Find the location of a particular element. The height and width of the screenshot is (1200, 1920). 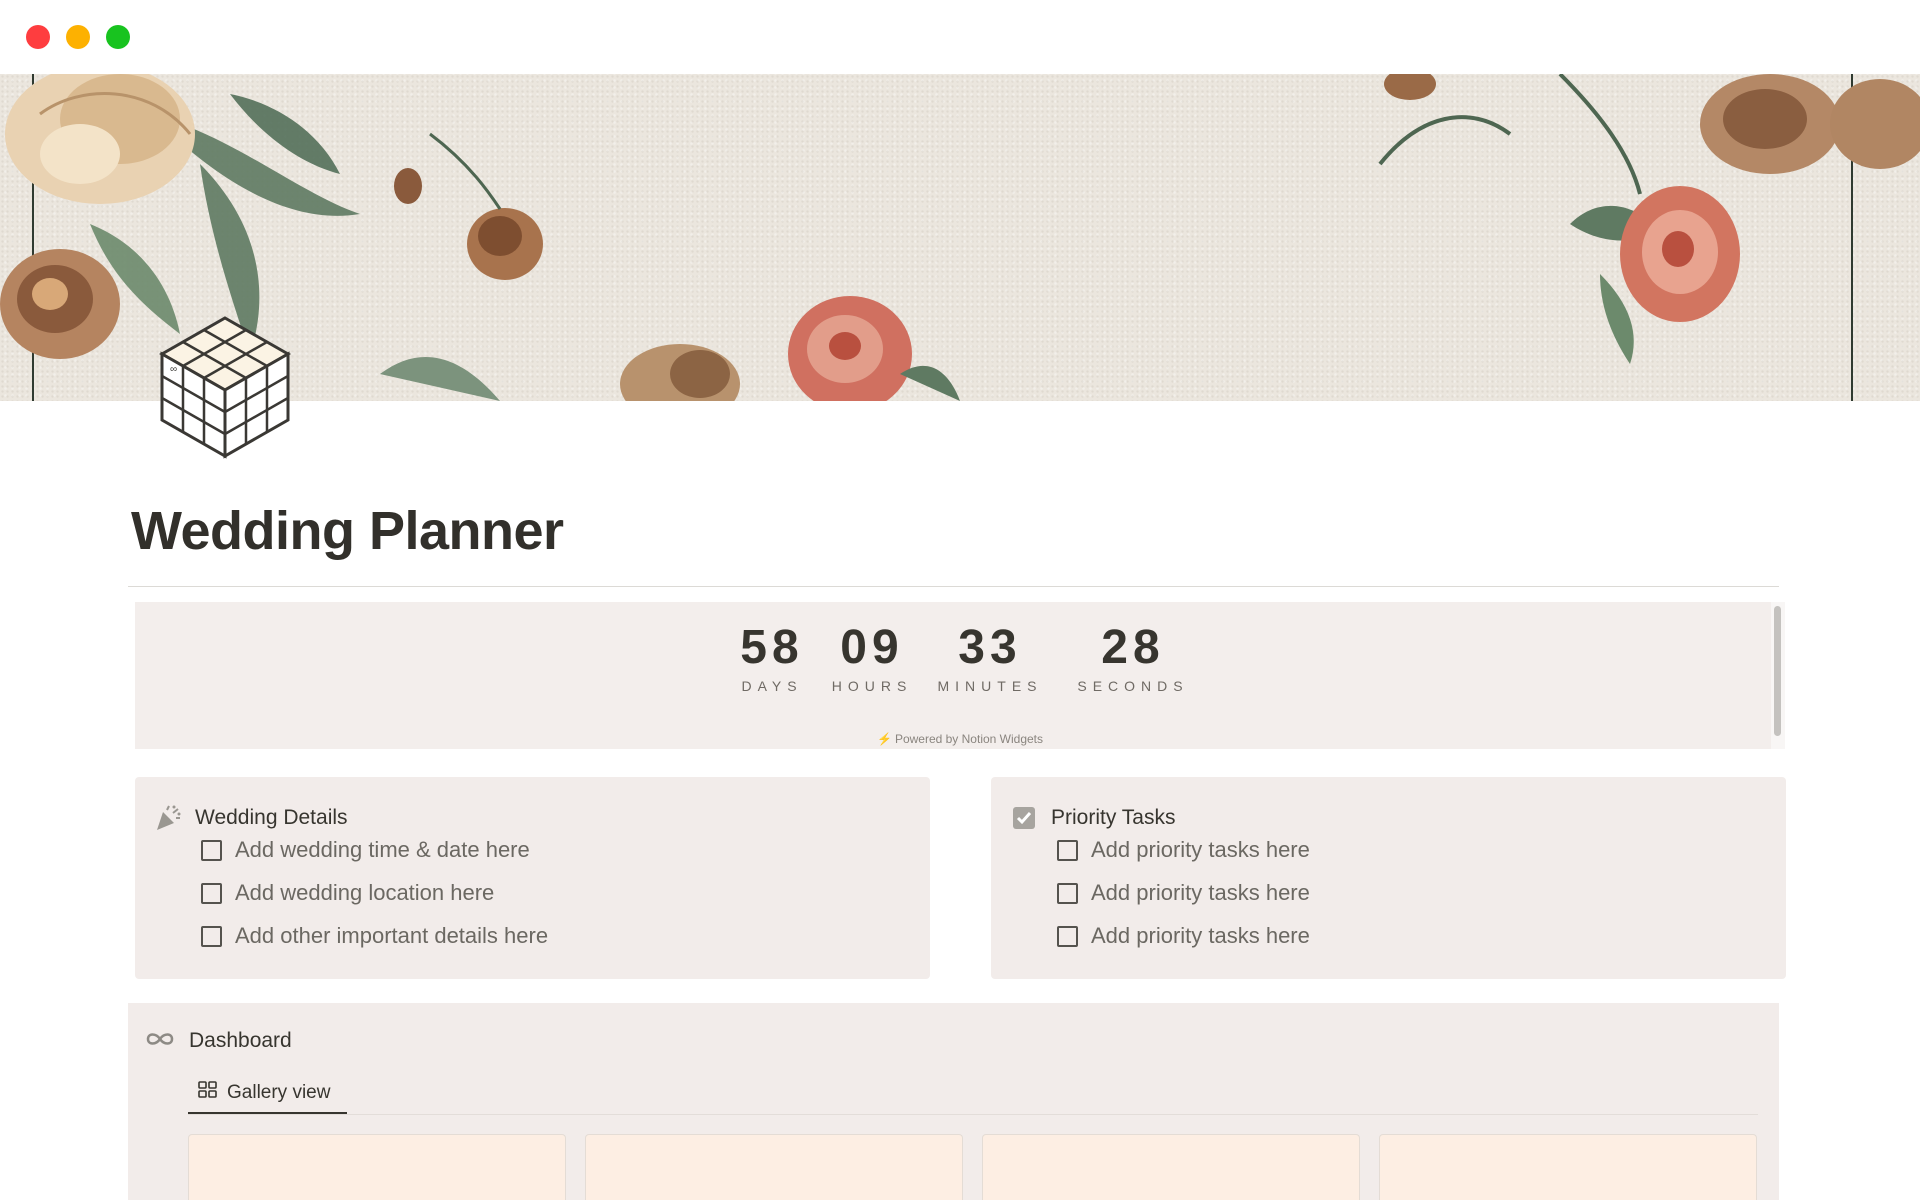

checked-box-icon is located at coordinates (1024, 818).